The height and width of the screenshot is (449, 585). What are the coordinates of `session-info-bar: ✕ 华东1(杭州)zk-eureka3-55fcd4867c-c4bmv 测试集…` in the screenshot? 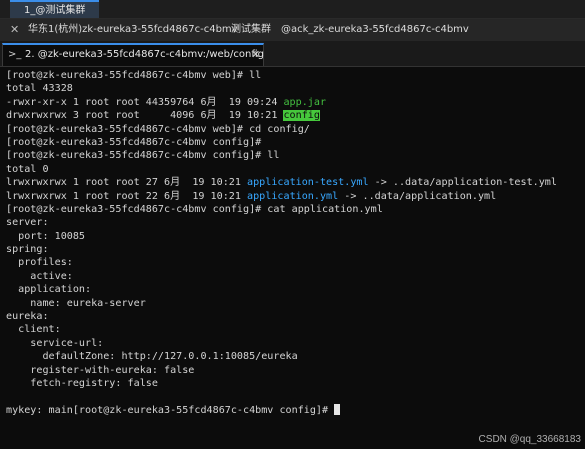 It's located at (292, 30).